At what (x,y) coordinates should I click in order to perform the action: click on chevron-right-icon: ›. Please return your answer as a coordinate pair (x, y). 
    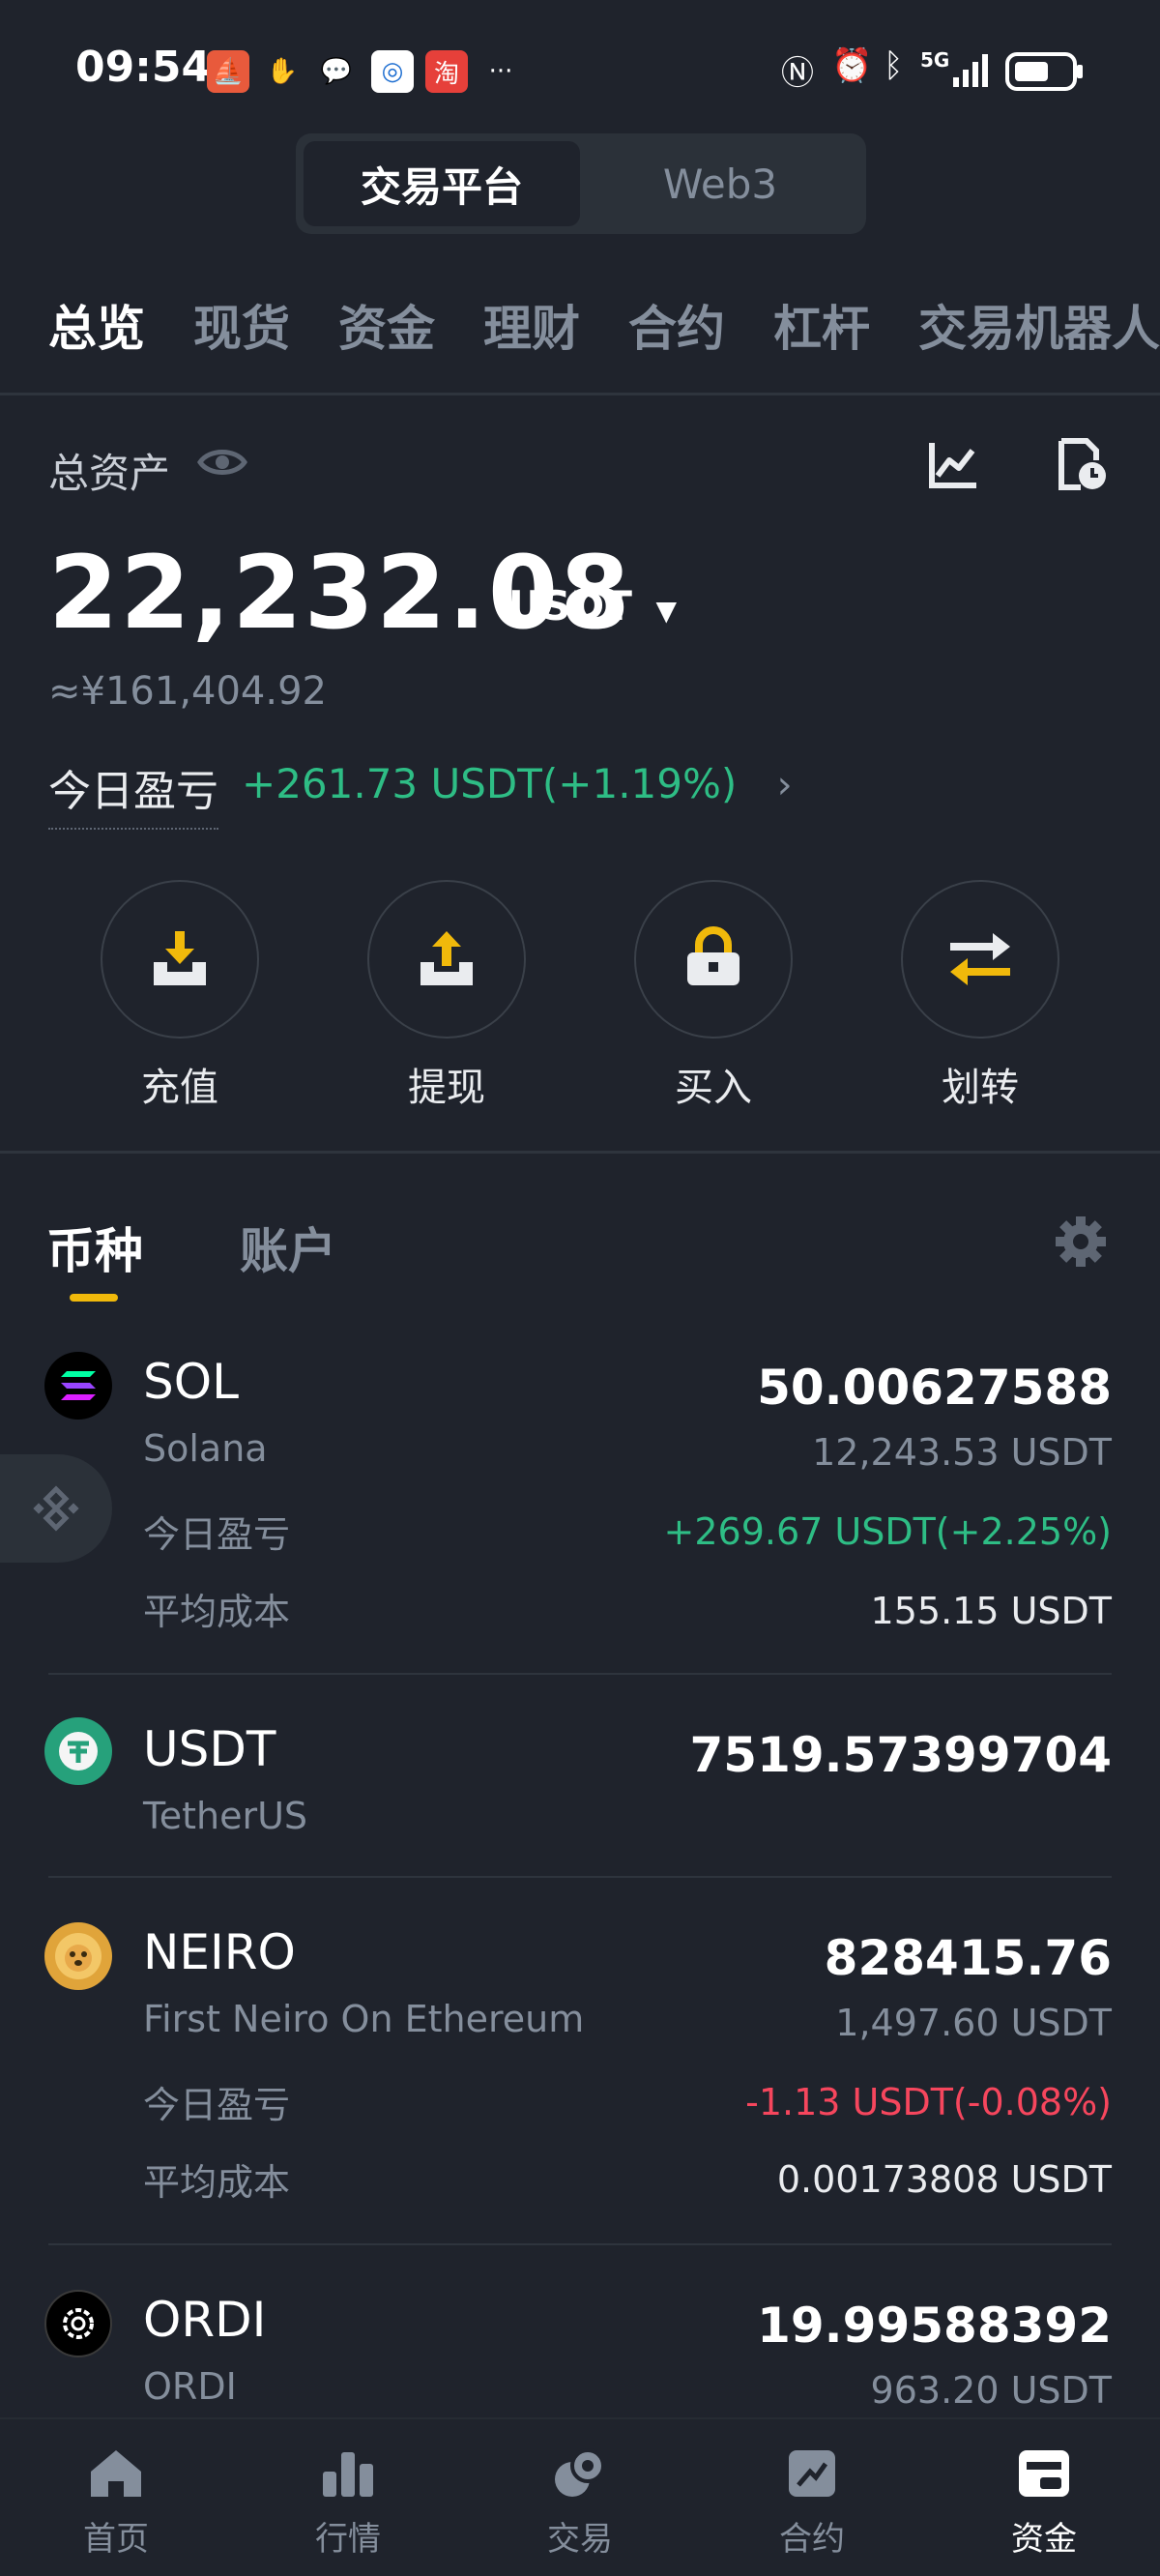
    Looking at the image, I should click on (784, 785).